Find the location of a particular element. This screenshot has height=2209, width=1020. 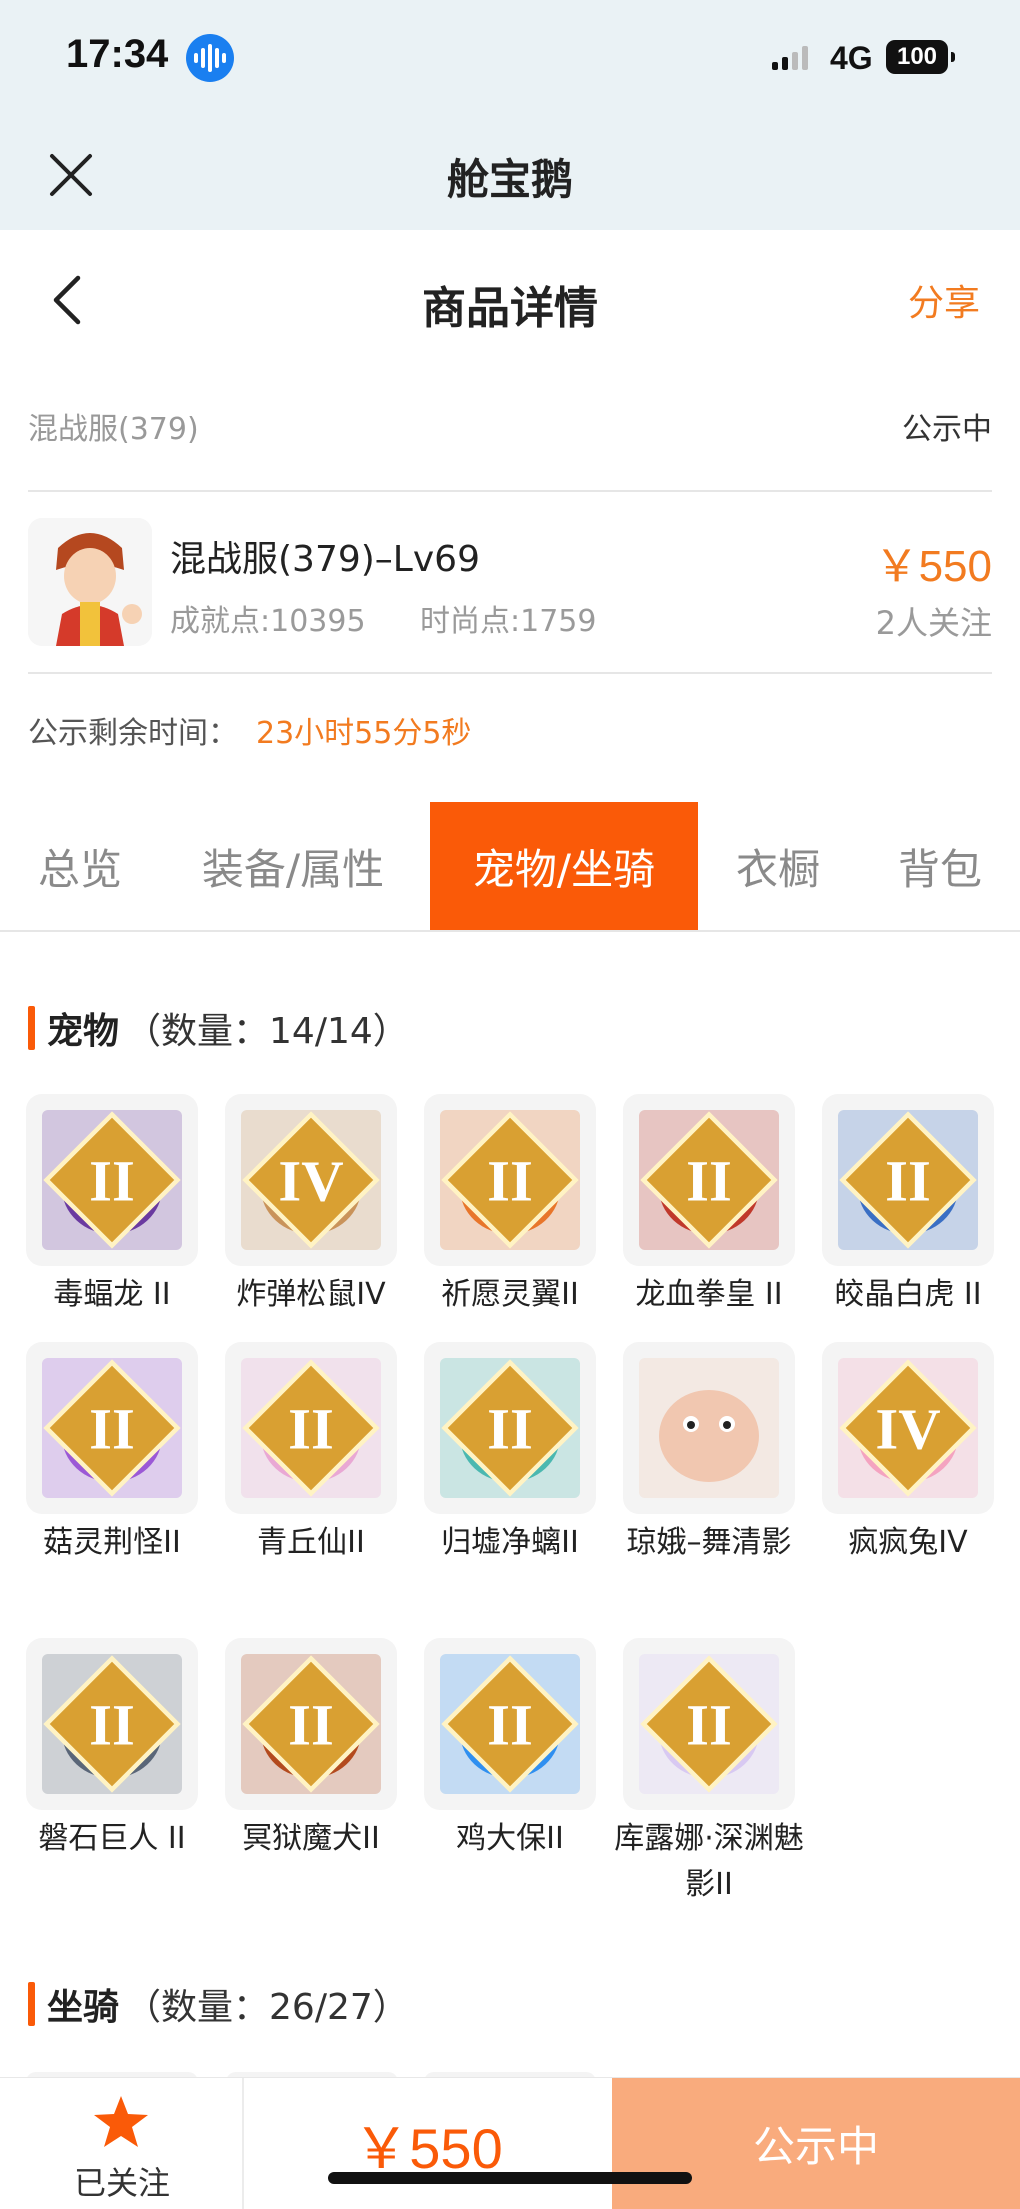

share-button: 分享 is located at coordinates (944, 300).